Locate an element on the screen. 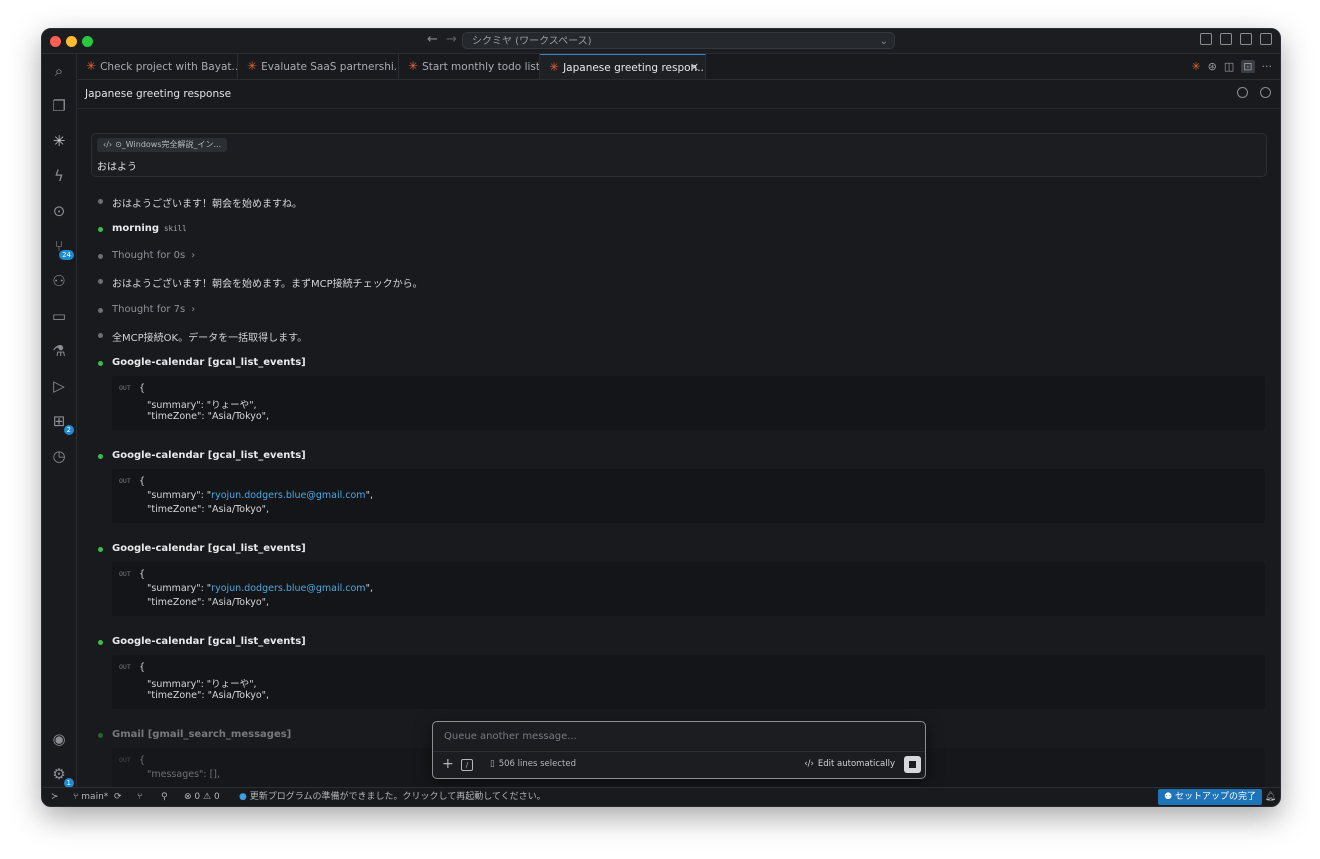  customize-layout-icon is located at coordinates (1206, 39).